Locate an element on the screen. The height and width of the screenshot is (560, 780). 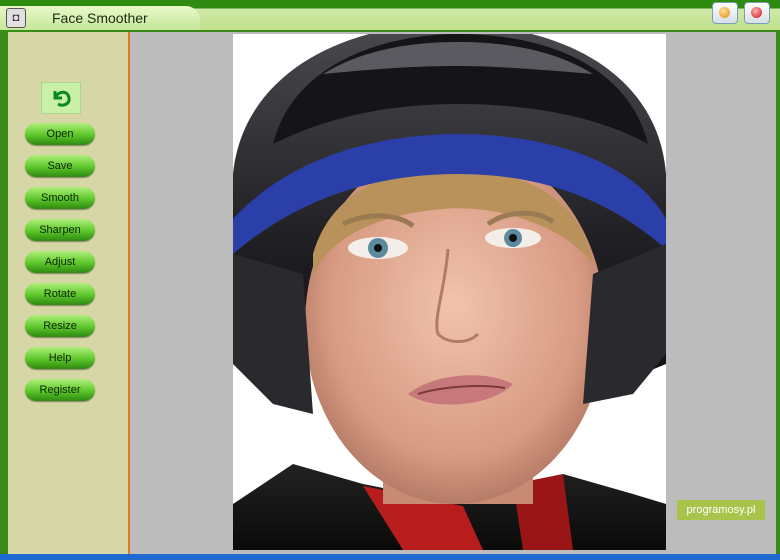
save-button: Save is located at coordinates (60, 166).